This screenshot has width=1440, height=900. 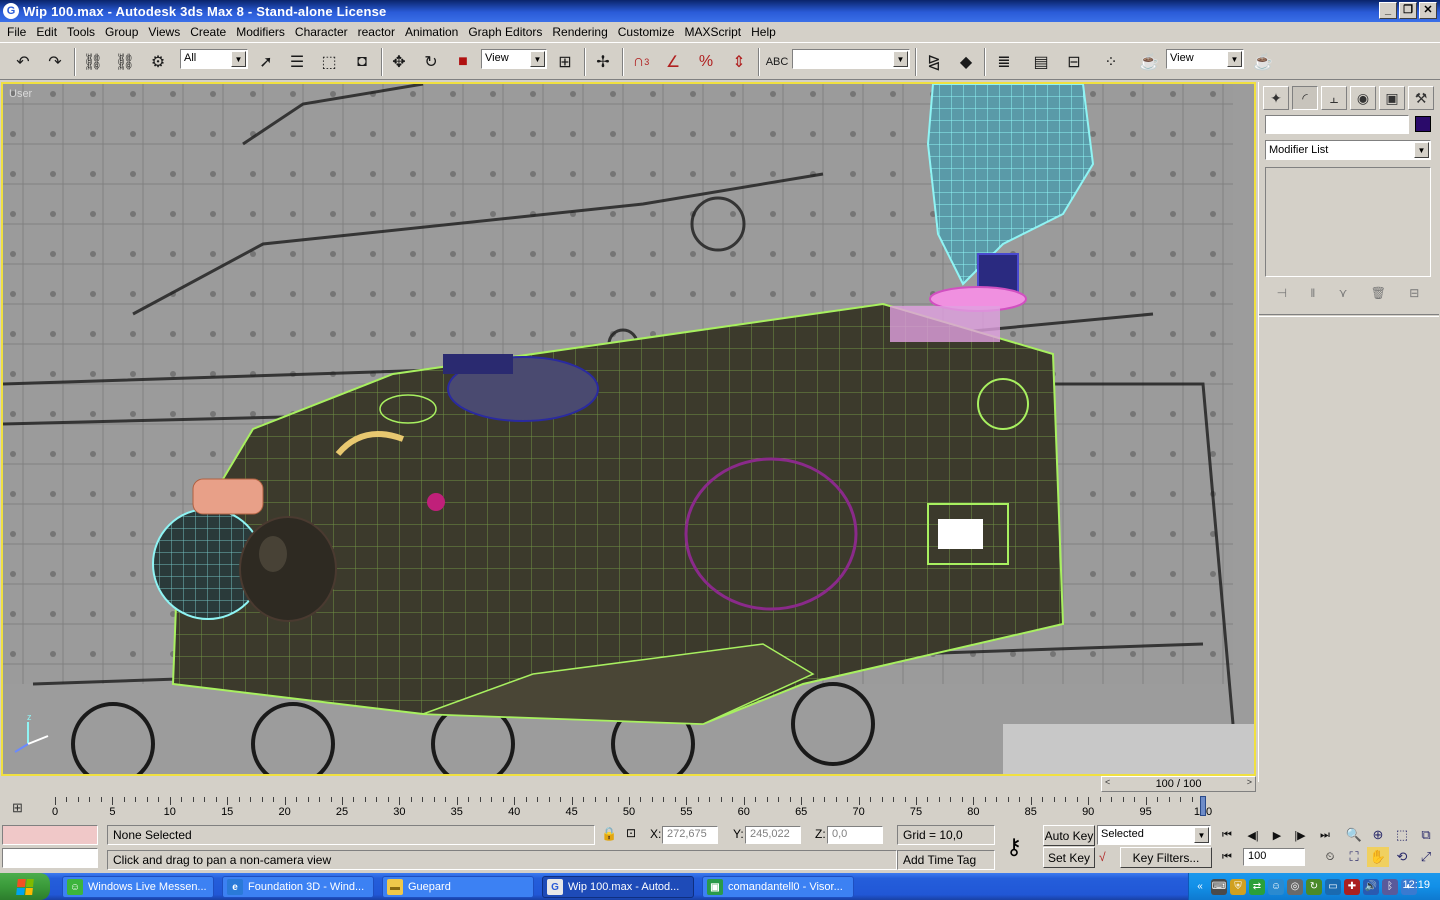 I want to click on menu-maxscript: MAXScript, so click(x=712, y=32).